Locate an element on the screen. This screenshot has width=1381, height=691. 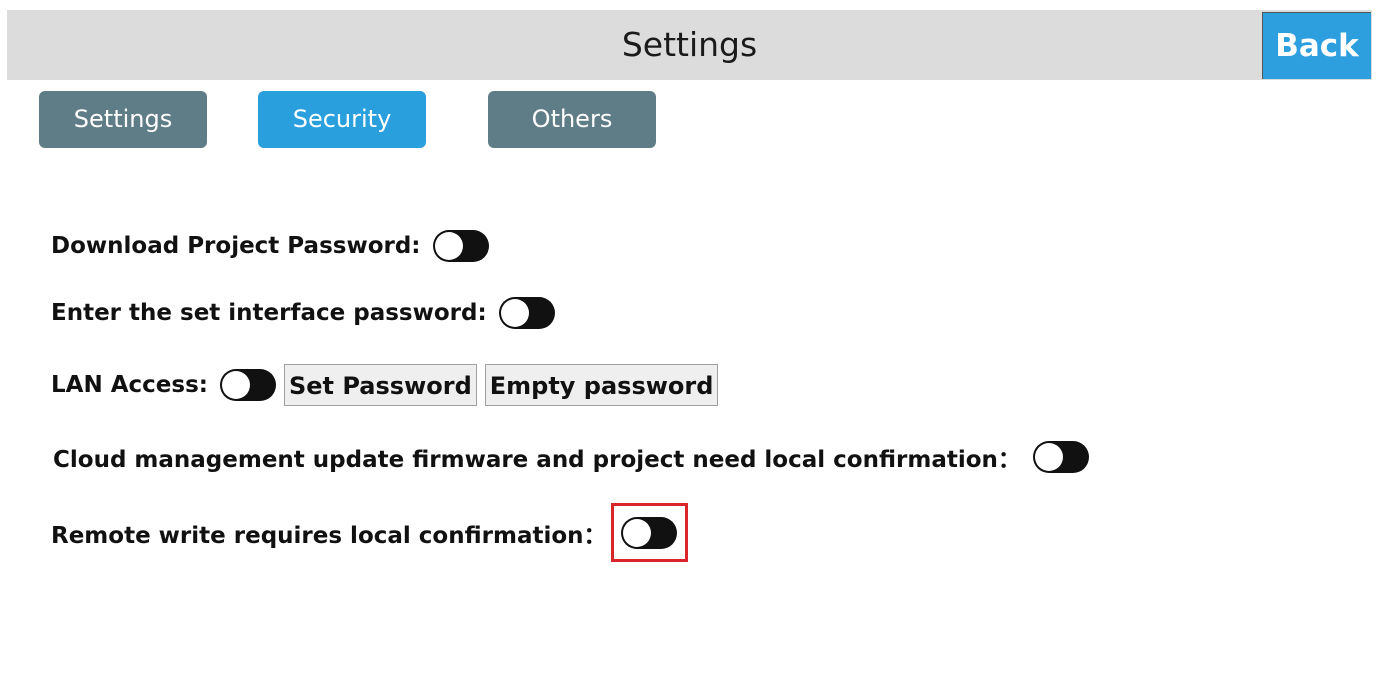
set-password-button: Set Password is located at coordinates (380, 385).